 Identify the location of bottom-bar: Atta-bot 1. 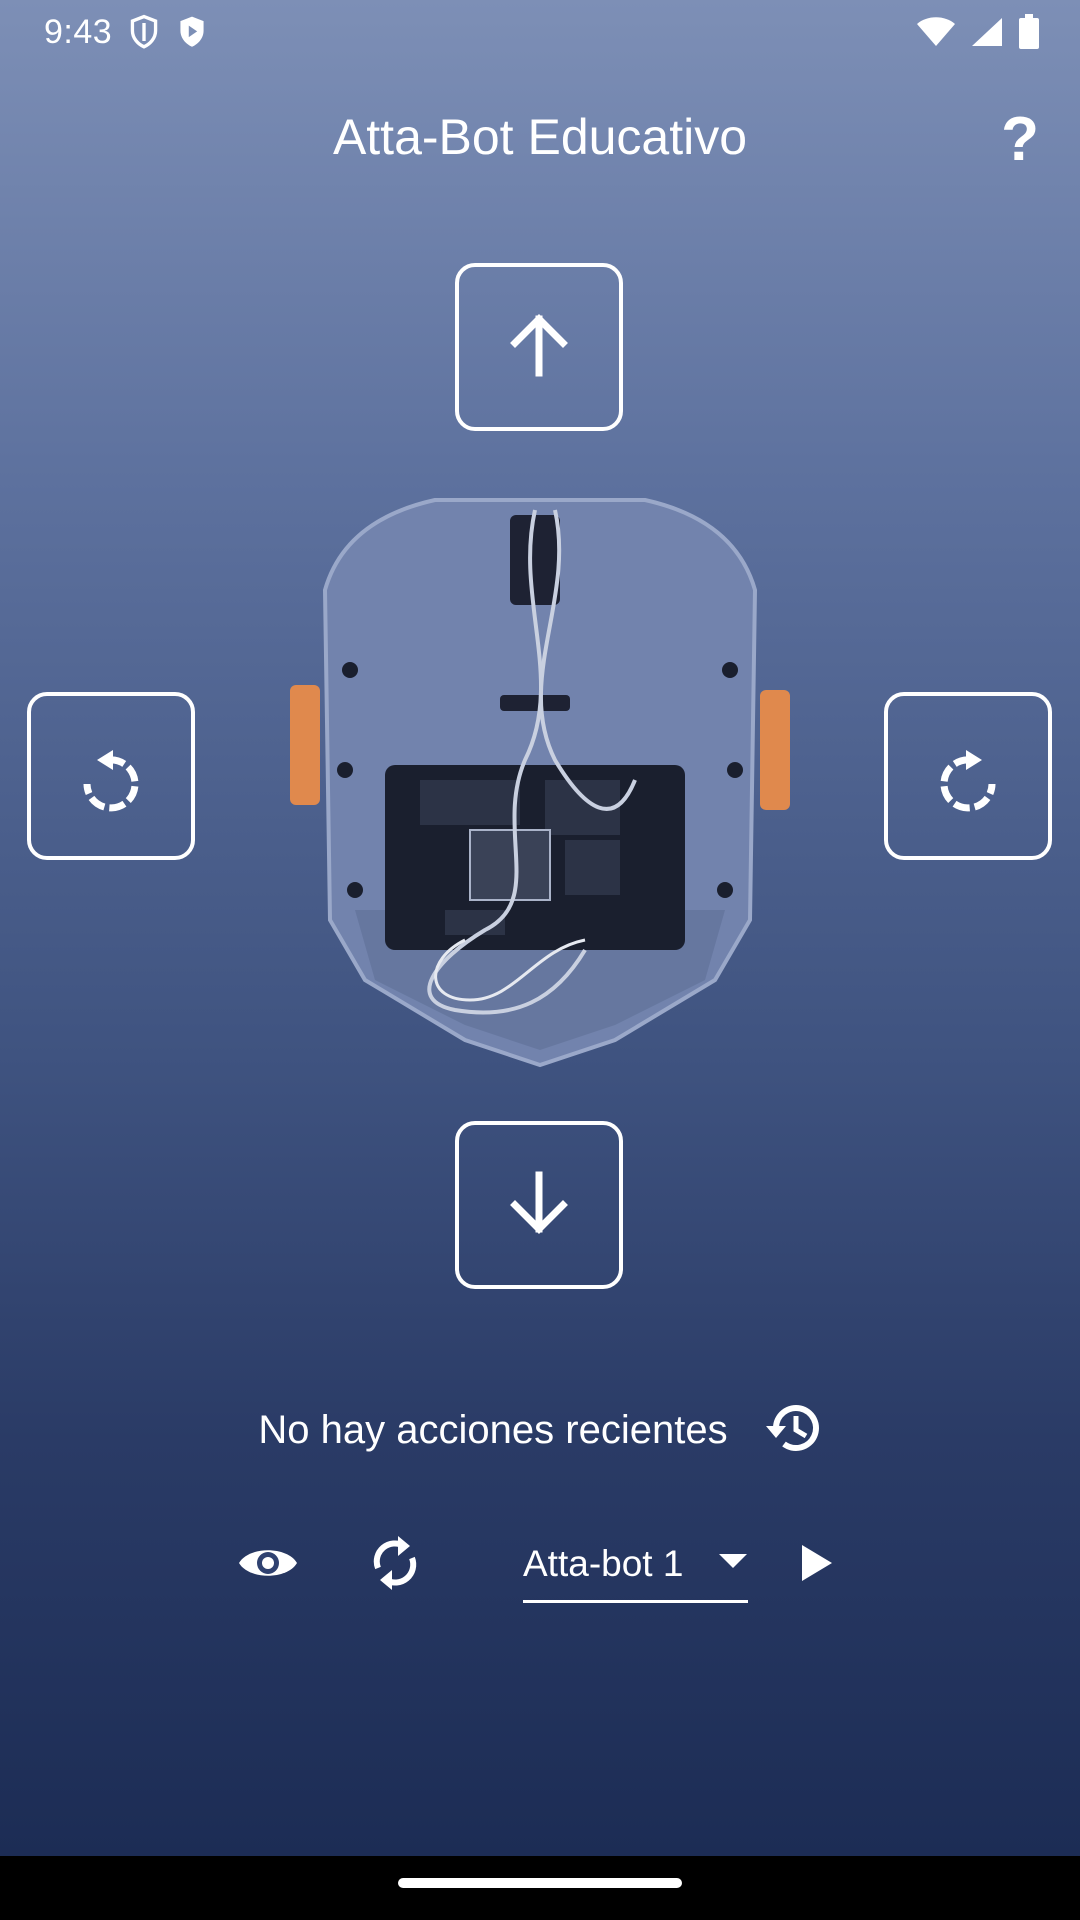
(540, 1560).